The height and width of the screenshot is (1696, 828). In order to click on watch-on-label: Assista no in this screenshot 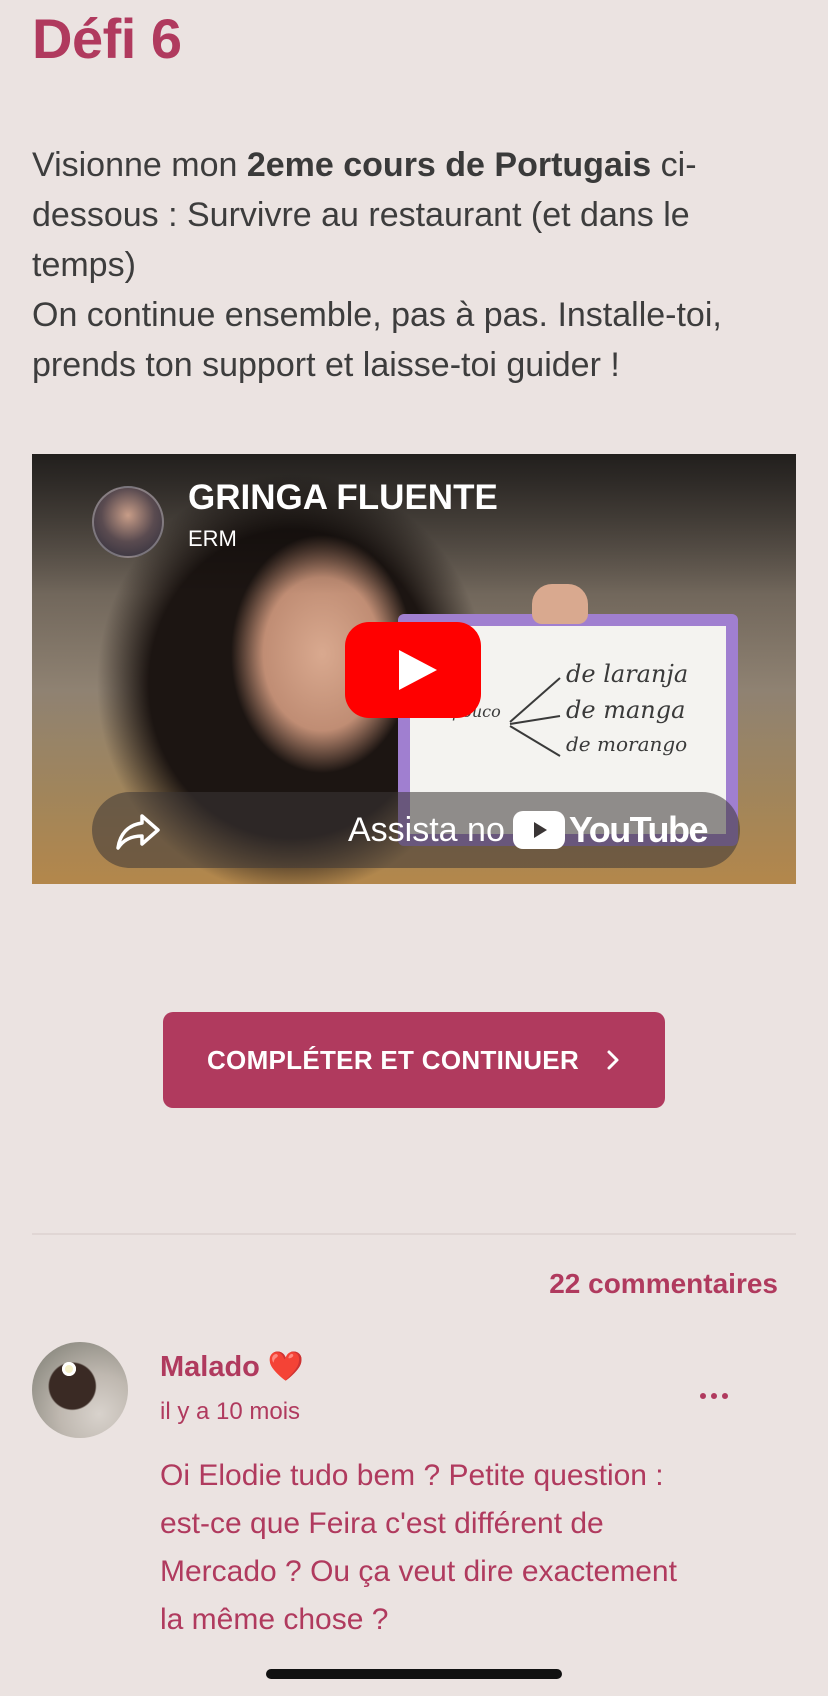, I will do `click(426, 829)`.